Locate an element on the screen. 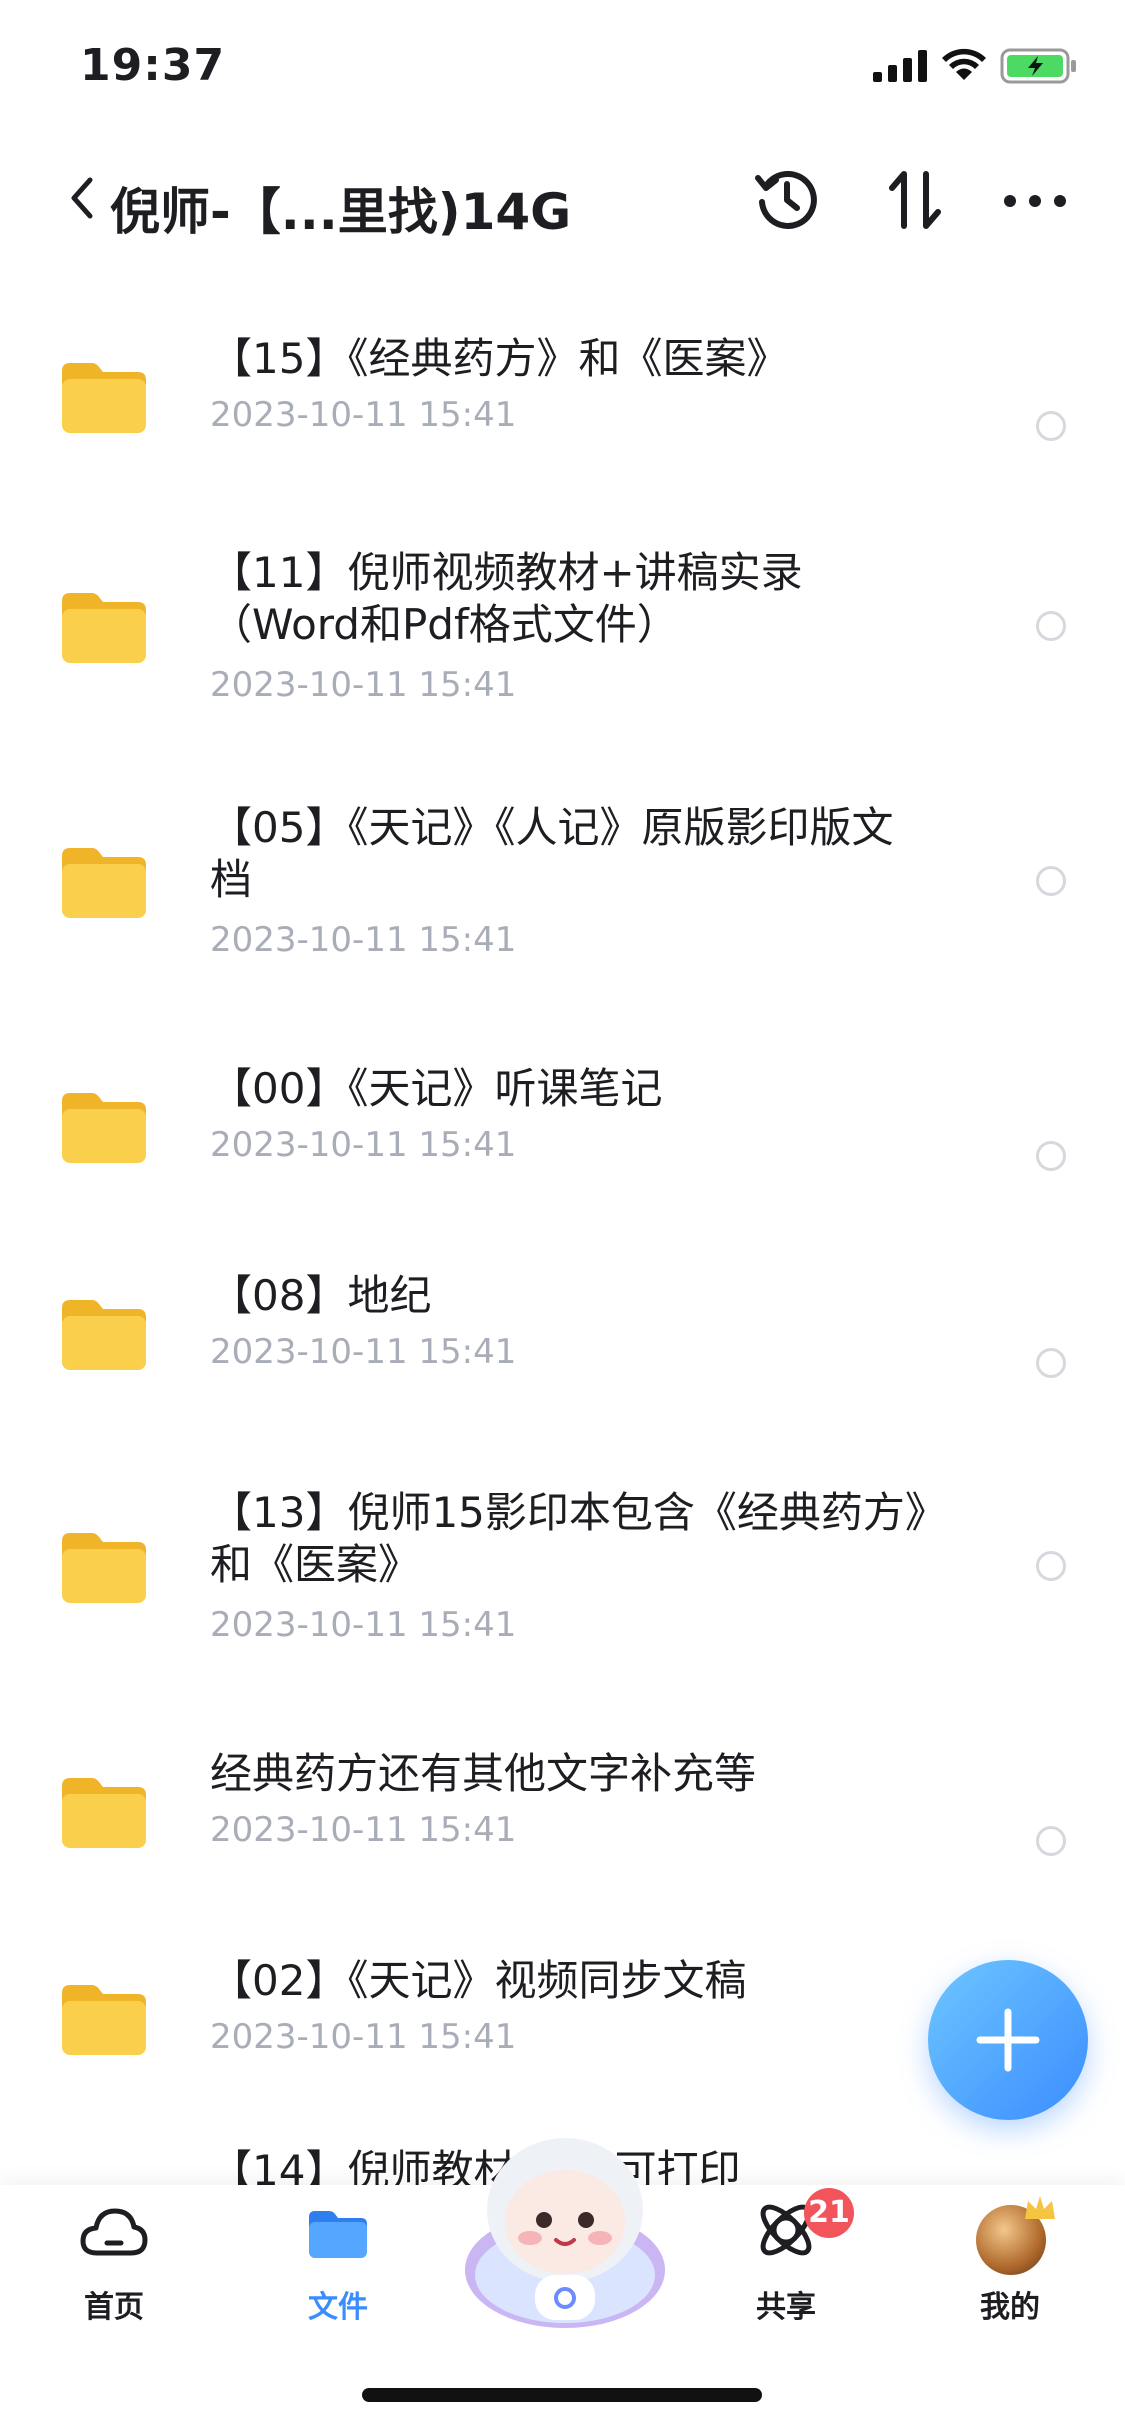 The image size is (1125, 2436). history-icon is located at coordinates (787, 199).